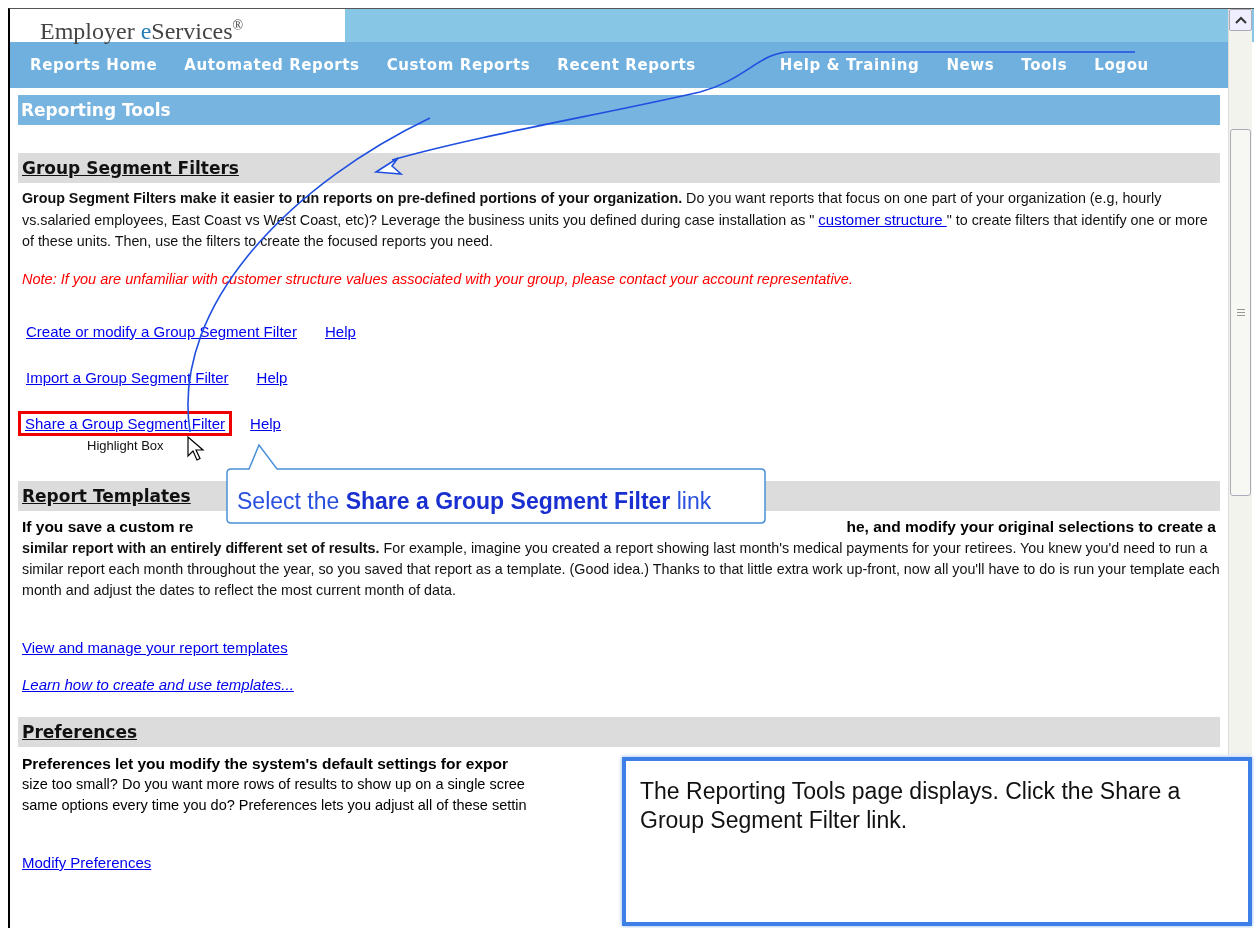 The width and height of the screenshot is (1254, 928). I want to click on scroll-thumb, so click(1240, 312).